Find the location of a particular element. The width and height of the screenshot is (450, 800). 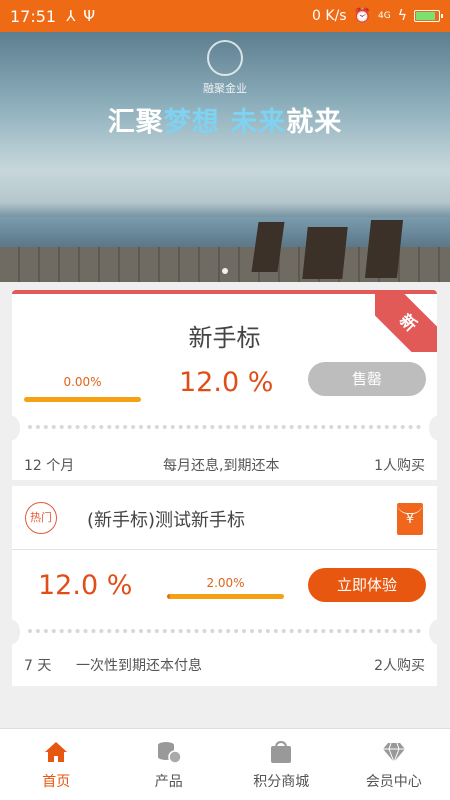

tab-label: 会员中心 is located at coordinates (393, 782).